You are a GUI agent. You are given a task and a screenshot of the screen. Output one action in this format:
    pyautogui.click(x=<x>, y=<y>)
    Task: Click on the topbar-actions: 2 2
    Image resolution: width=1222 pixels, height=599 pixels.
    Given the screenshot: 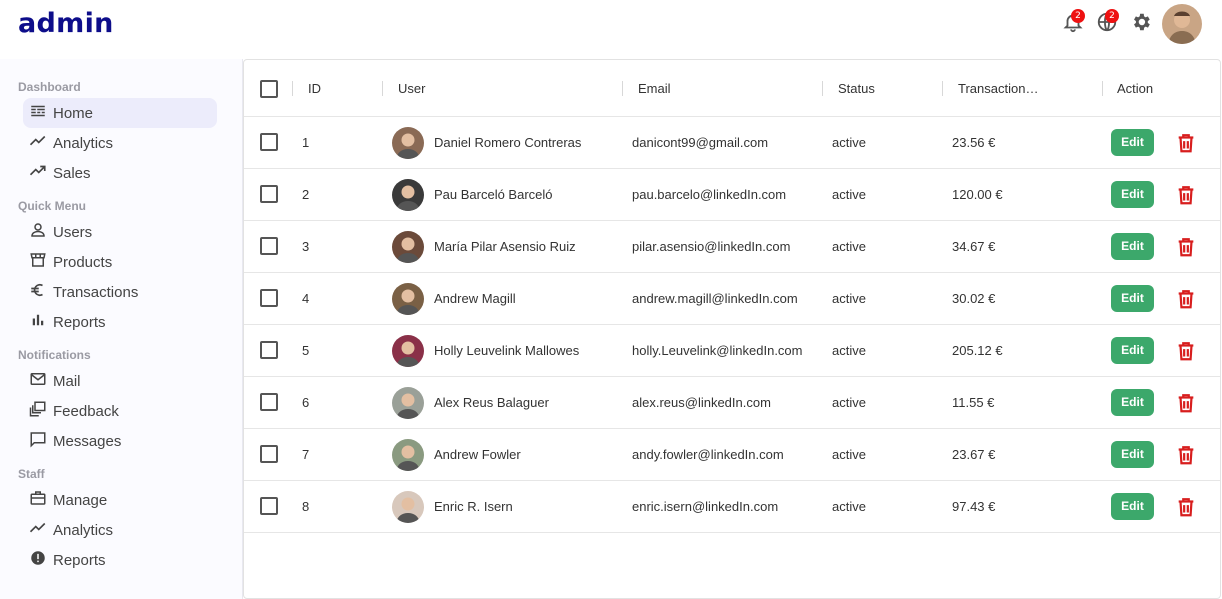 What is the action you would take?
    pyautogui.click(x=1129, y=24)
    